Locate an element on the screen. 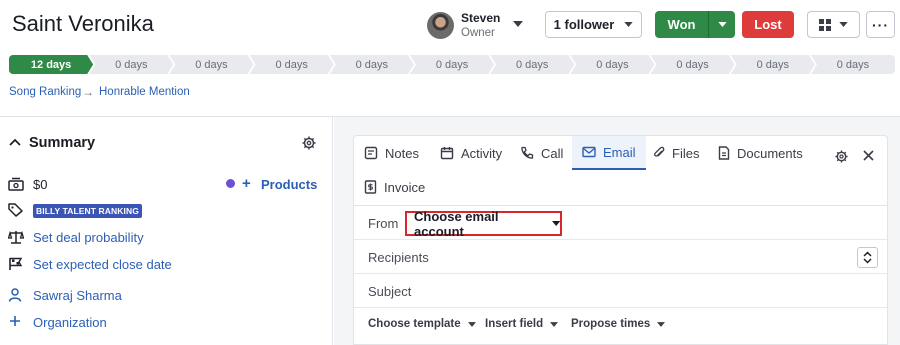 The image size is (900, 345). tab-label: Activity is located at coordinates (482, 153).